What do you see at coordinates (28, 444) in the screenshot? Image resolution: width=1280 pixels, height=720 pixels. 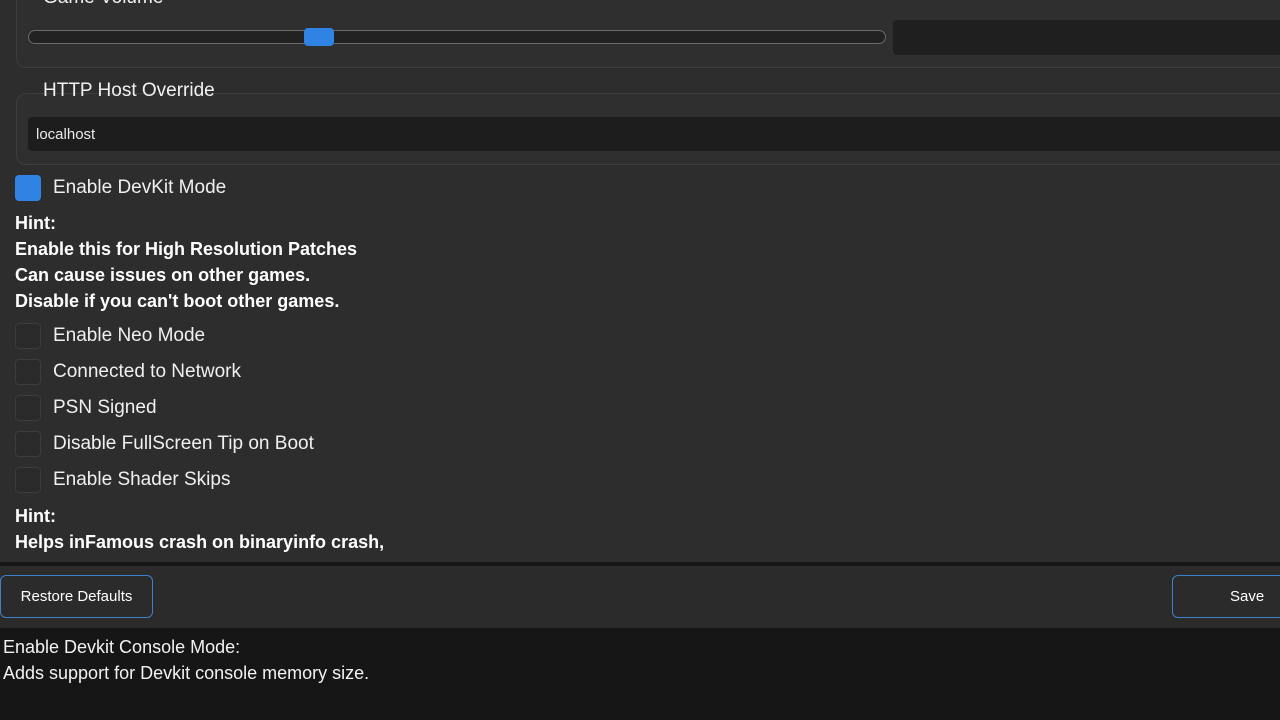 I see `fullscreen-tip-checkbox` at bounding box center [28, 444].